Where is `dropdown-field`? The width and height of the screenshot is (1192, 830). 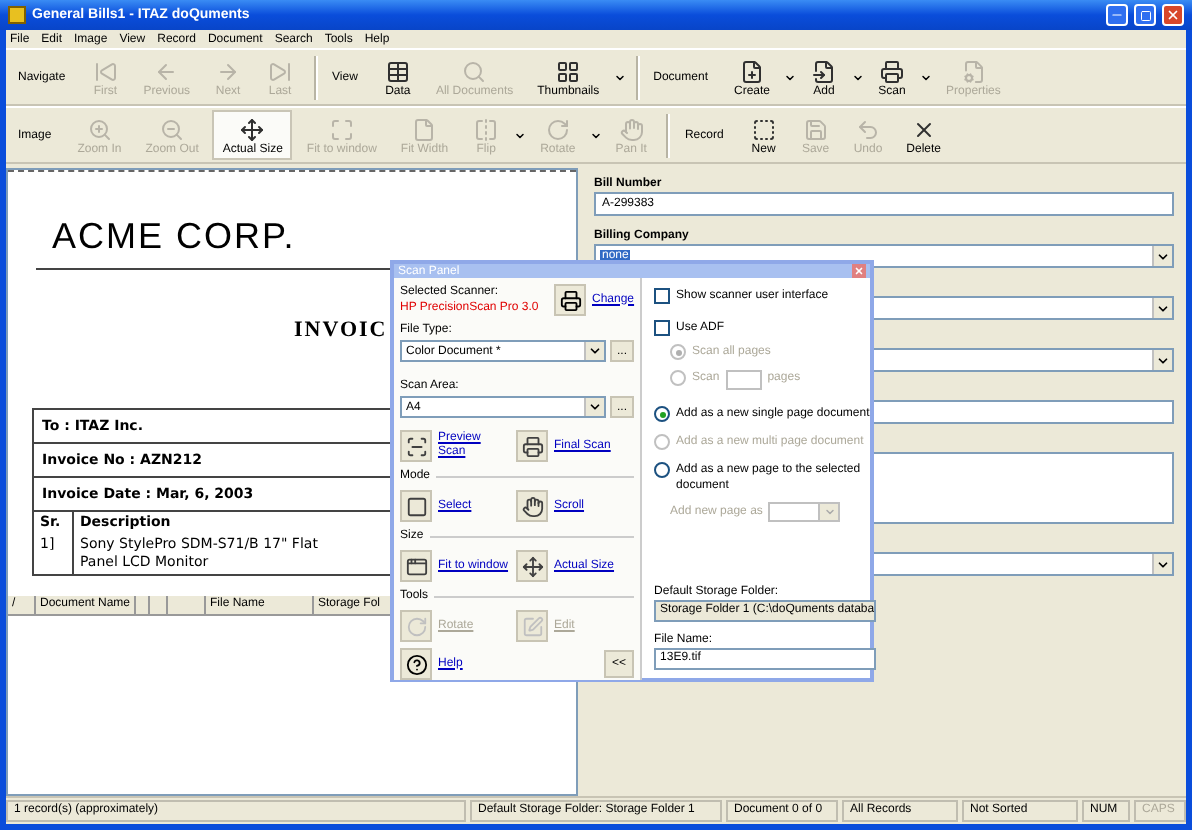
dropdown-field is located at coordinates (804, 512).